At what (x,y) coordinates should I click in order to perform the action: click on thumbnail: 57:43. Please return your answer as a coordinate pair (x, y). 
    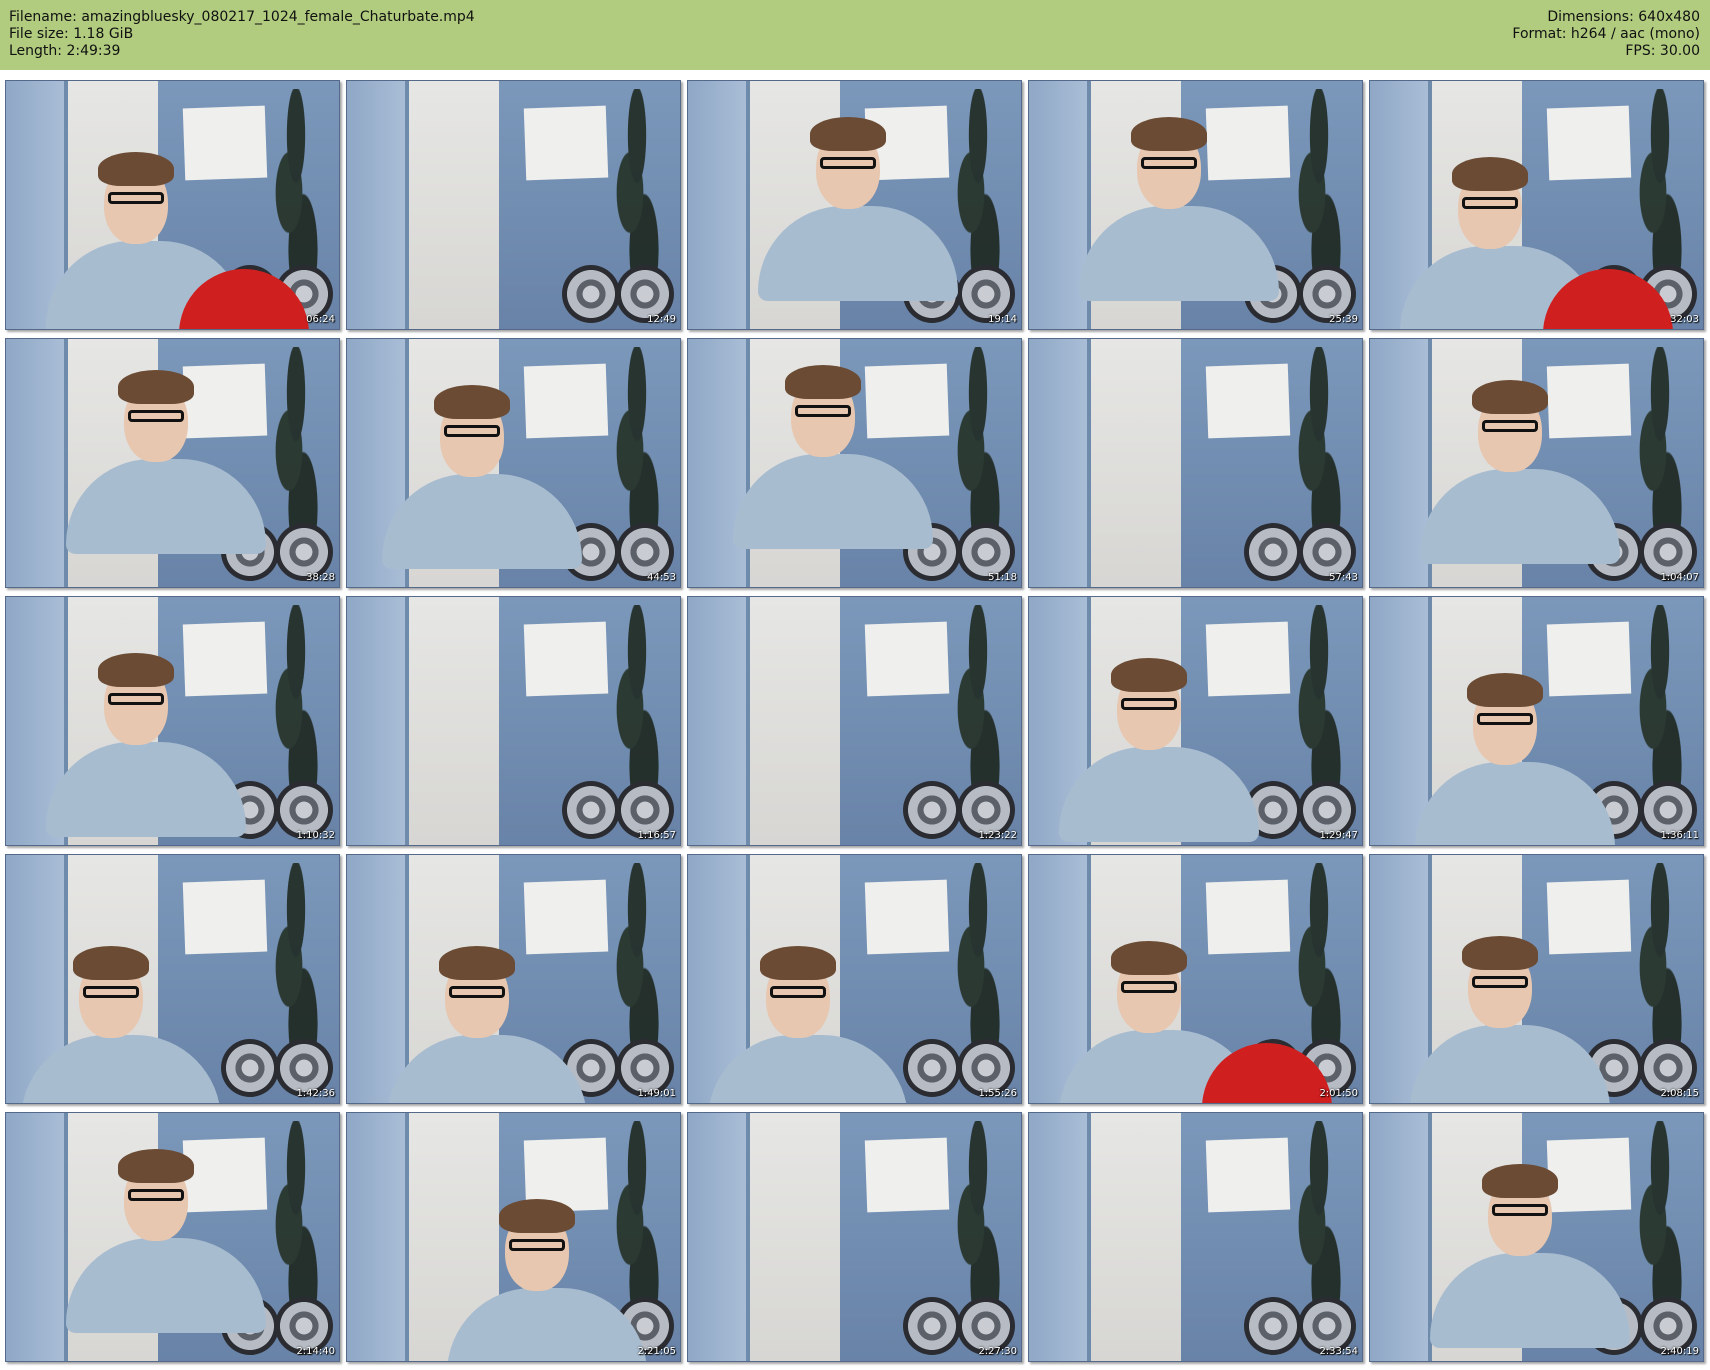
    Looking at the image, I should click on (1195, 463).